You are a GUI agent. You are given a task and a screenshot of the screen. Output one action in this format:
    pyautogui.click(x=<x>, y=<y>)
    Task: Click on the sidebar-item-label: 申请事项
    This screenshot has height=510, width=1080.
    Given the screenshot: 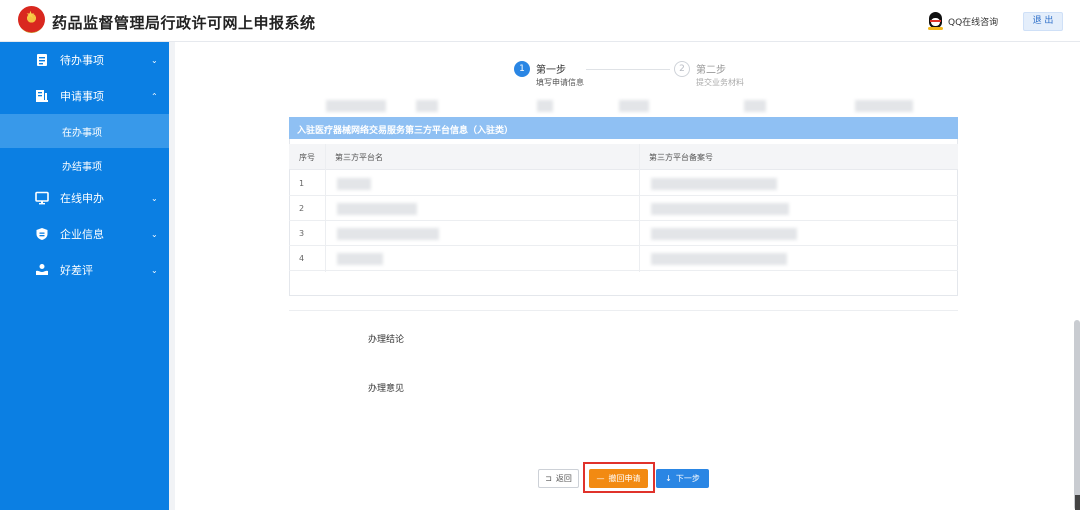 What is the action you would take?
    pyautogui.click(x=82, y=96)
    